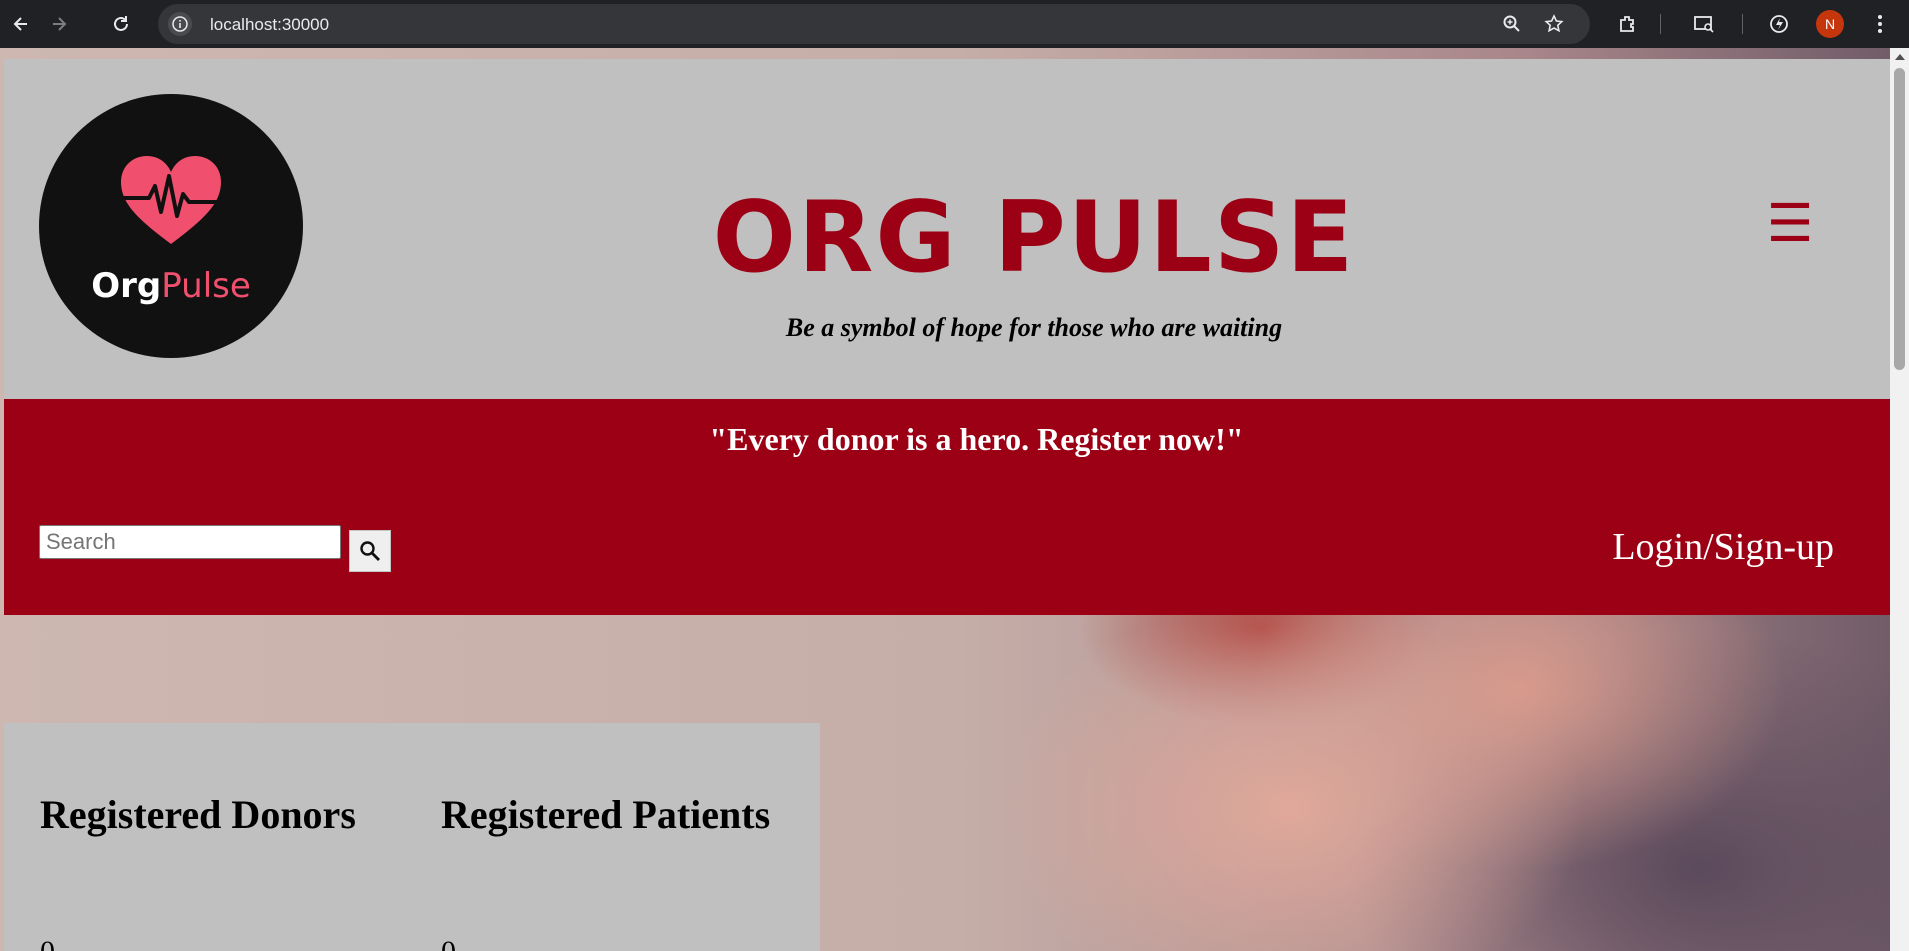 This screenshot has width=1909, height=951. I want to click on registered-patients-count: 0, so click(448, 943).